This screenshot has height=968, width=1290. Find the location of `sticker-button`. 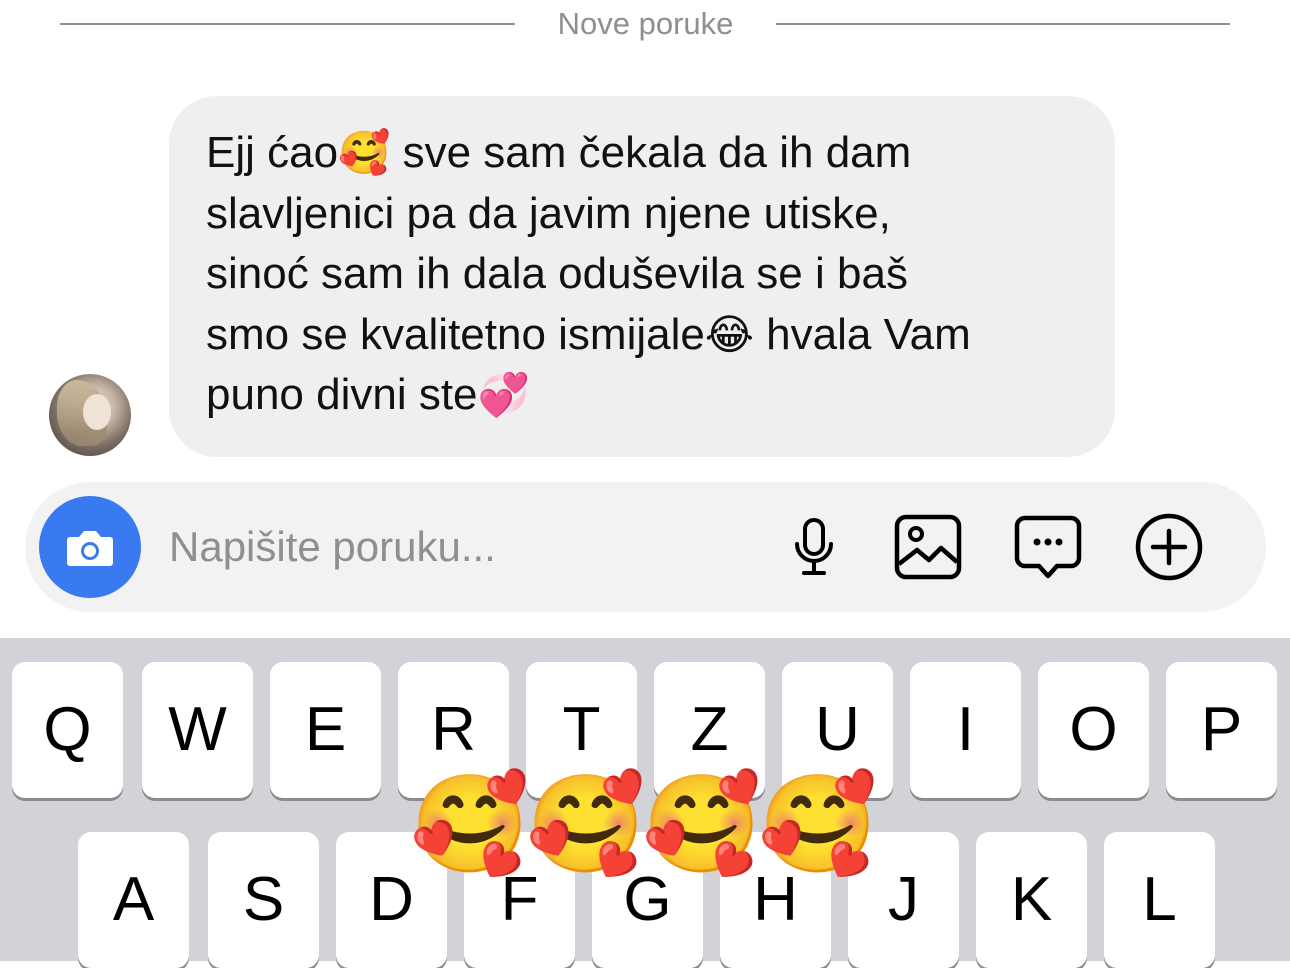

sticker-button is located at coordinates (1048, 547).